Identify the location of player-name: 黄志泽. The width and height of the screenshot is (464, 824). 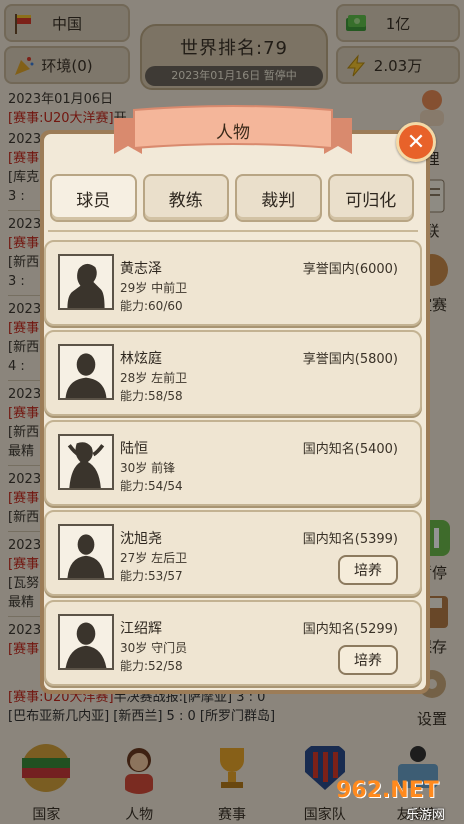
(141, 269).